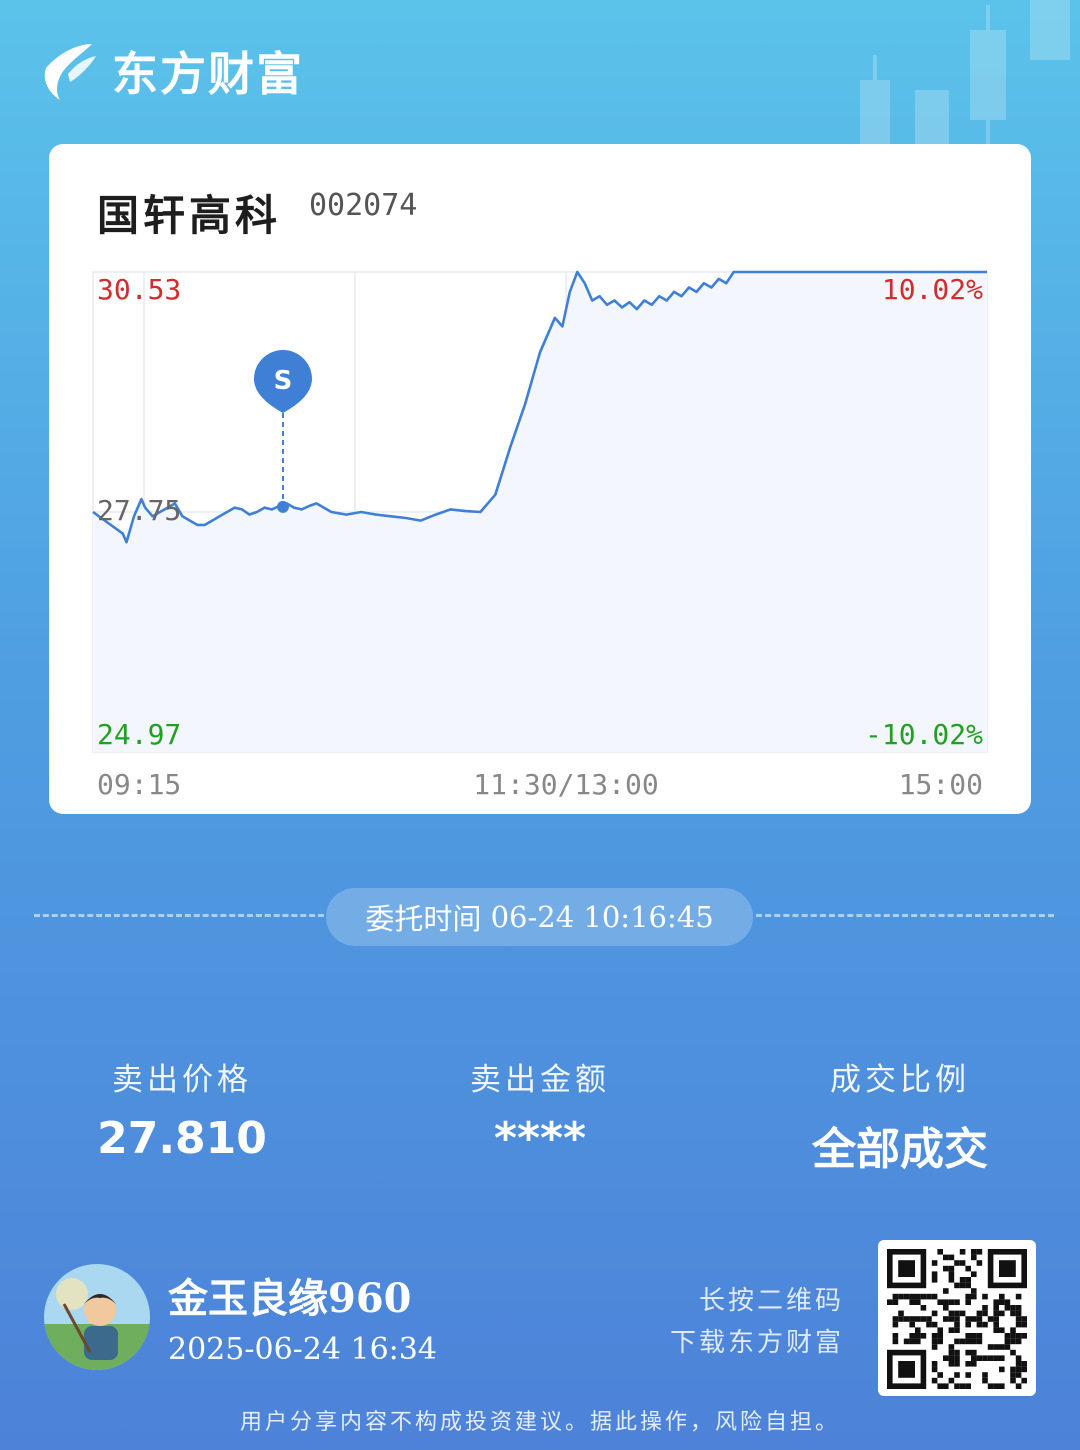 The image size is (1080, 1450). Describe the element at coordinates (771, 1301) in the screenshot. I see `qr-hint-line1: 长按二维码` at that location.